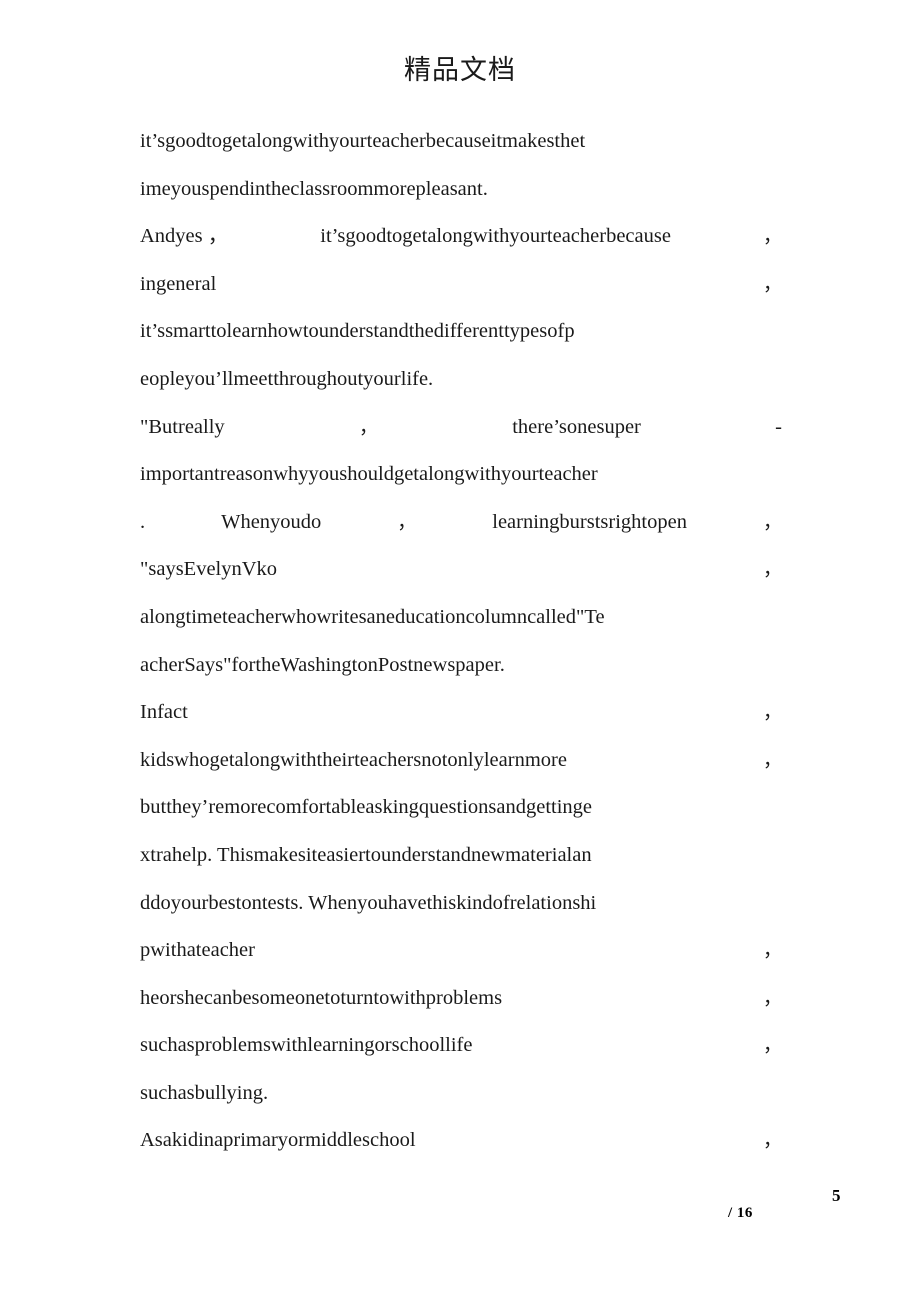 This screenshot has height=1302, width=920. What do you see at coordinates (287, 378) in the screenshot?
I see `text-line: eopleyou’llmeetthroughoutyourlife.` at bounding box center [287, 378].